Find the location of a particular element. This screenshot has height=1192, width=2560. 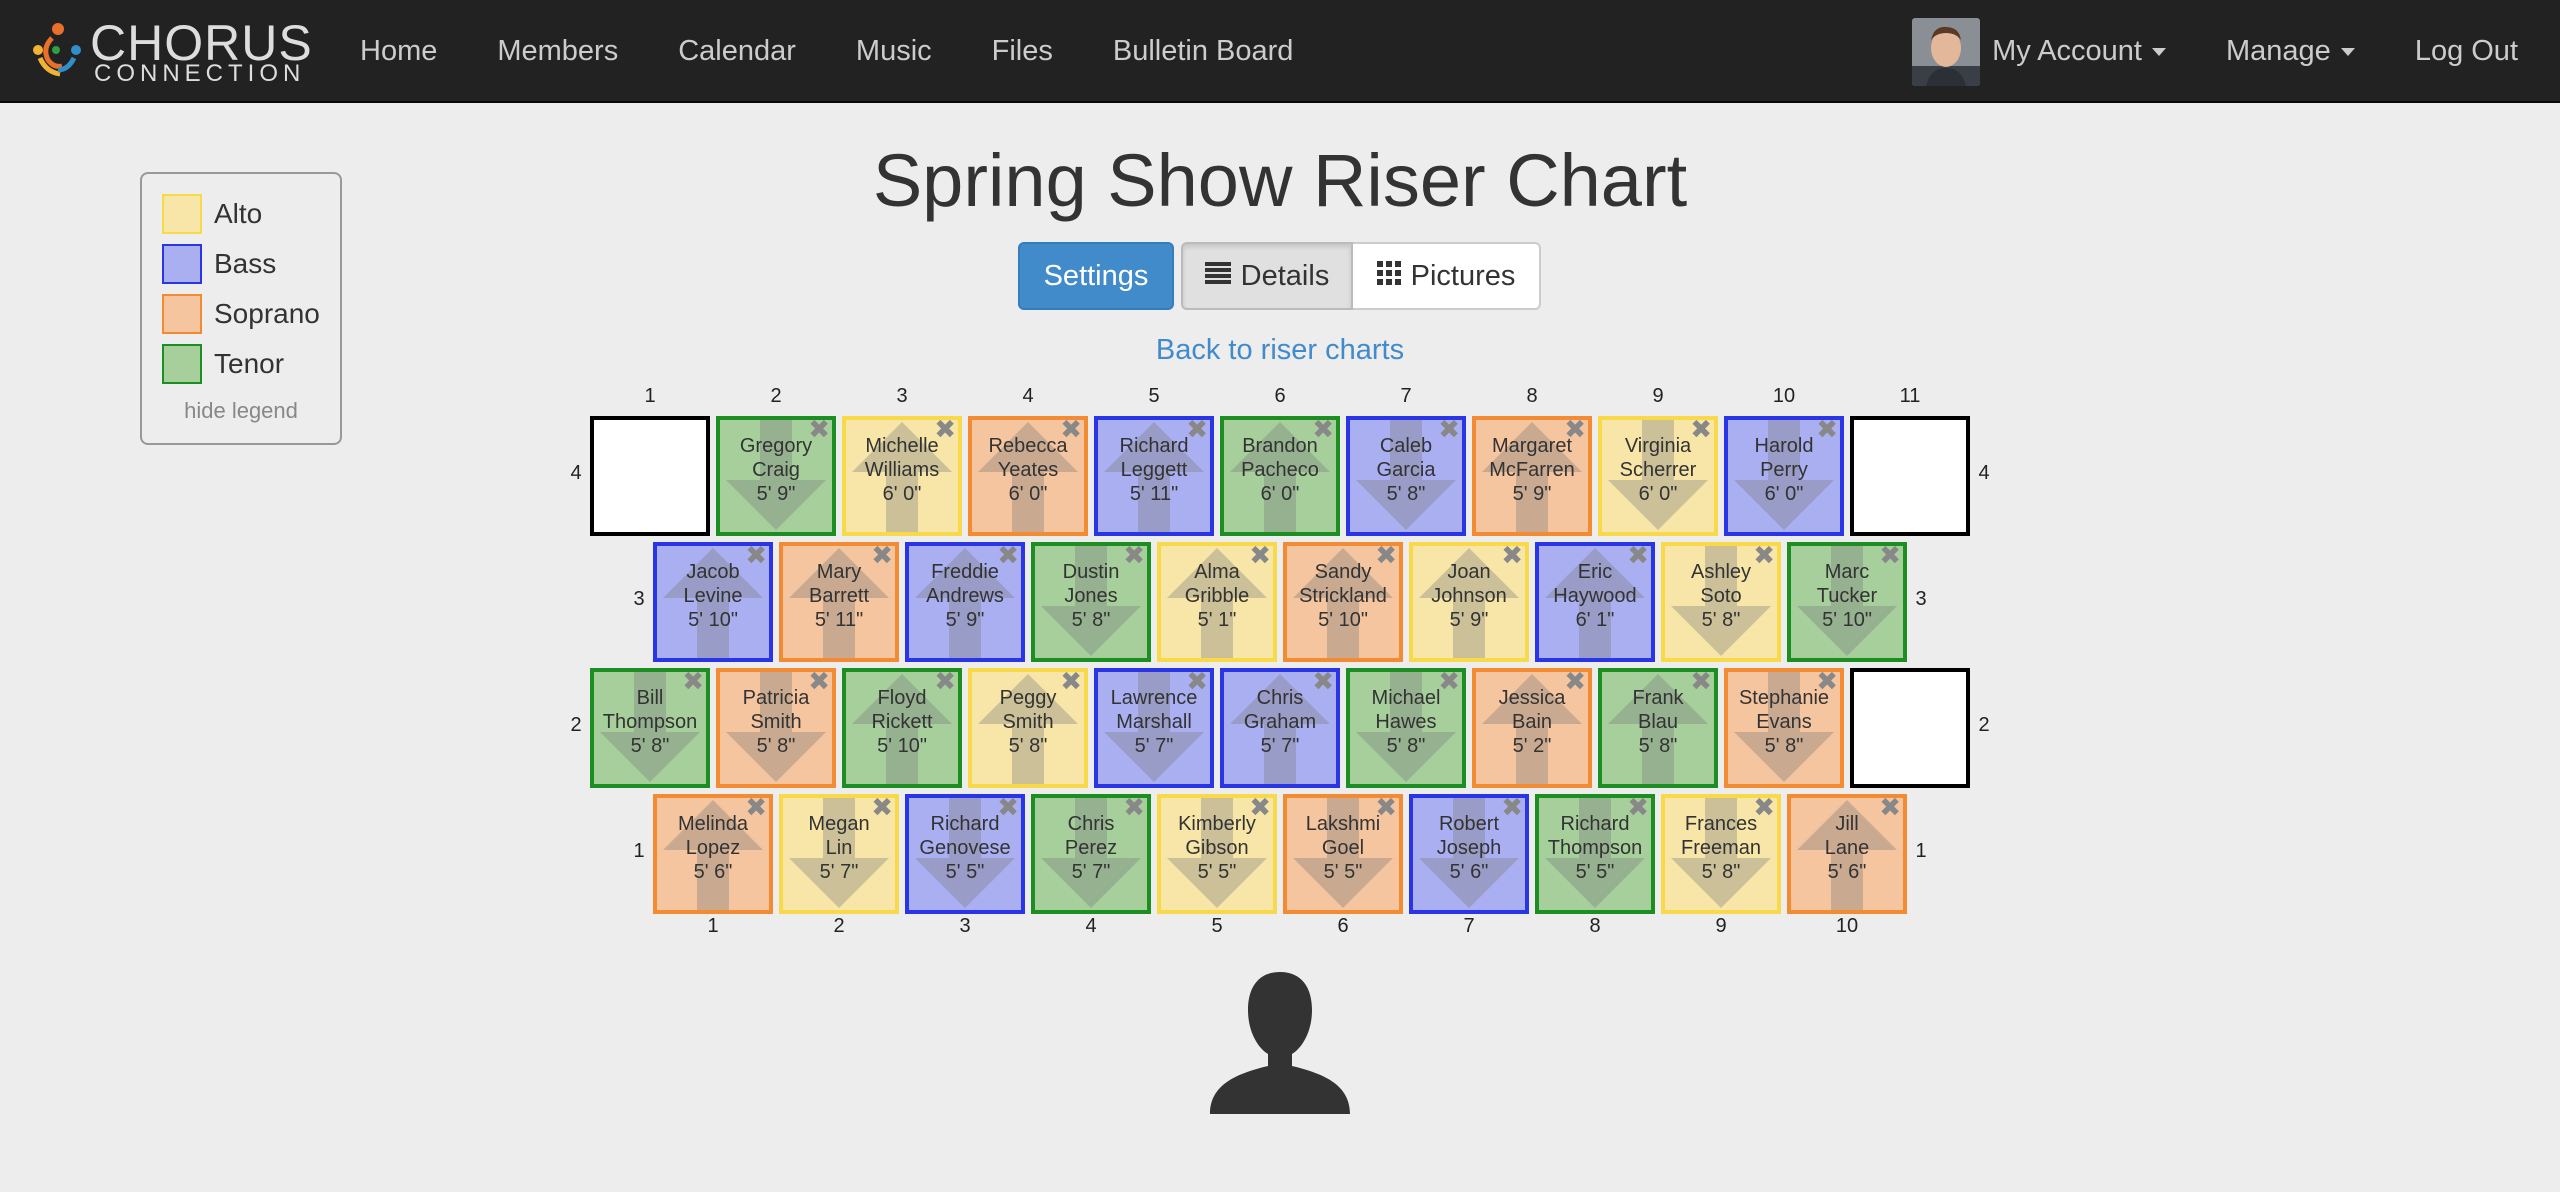

nav-calendar: Calendar is located at coordinates (737, 51).